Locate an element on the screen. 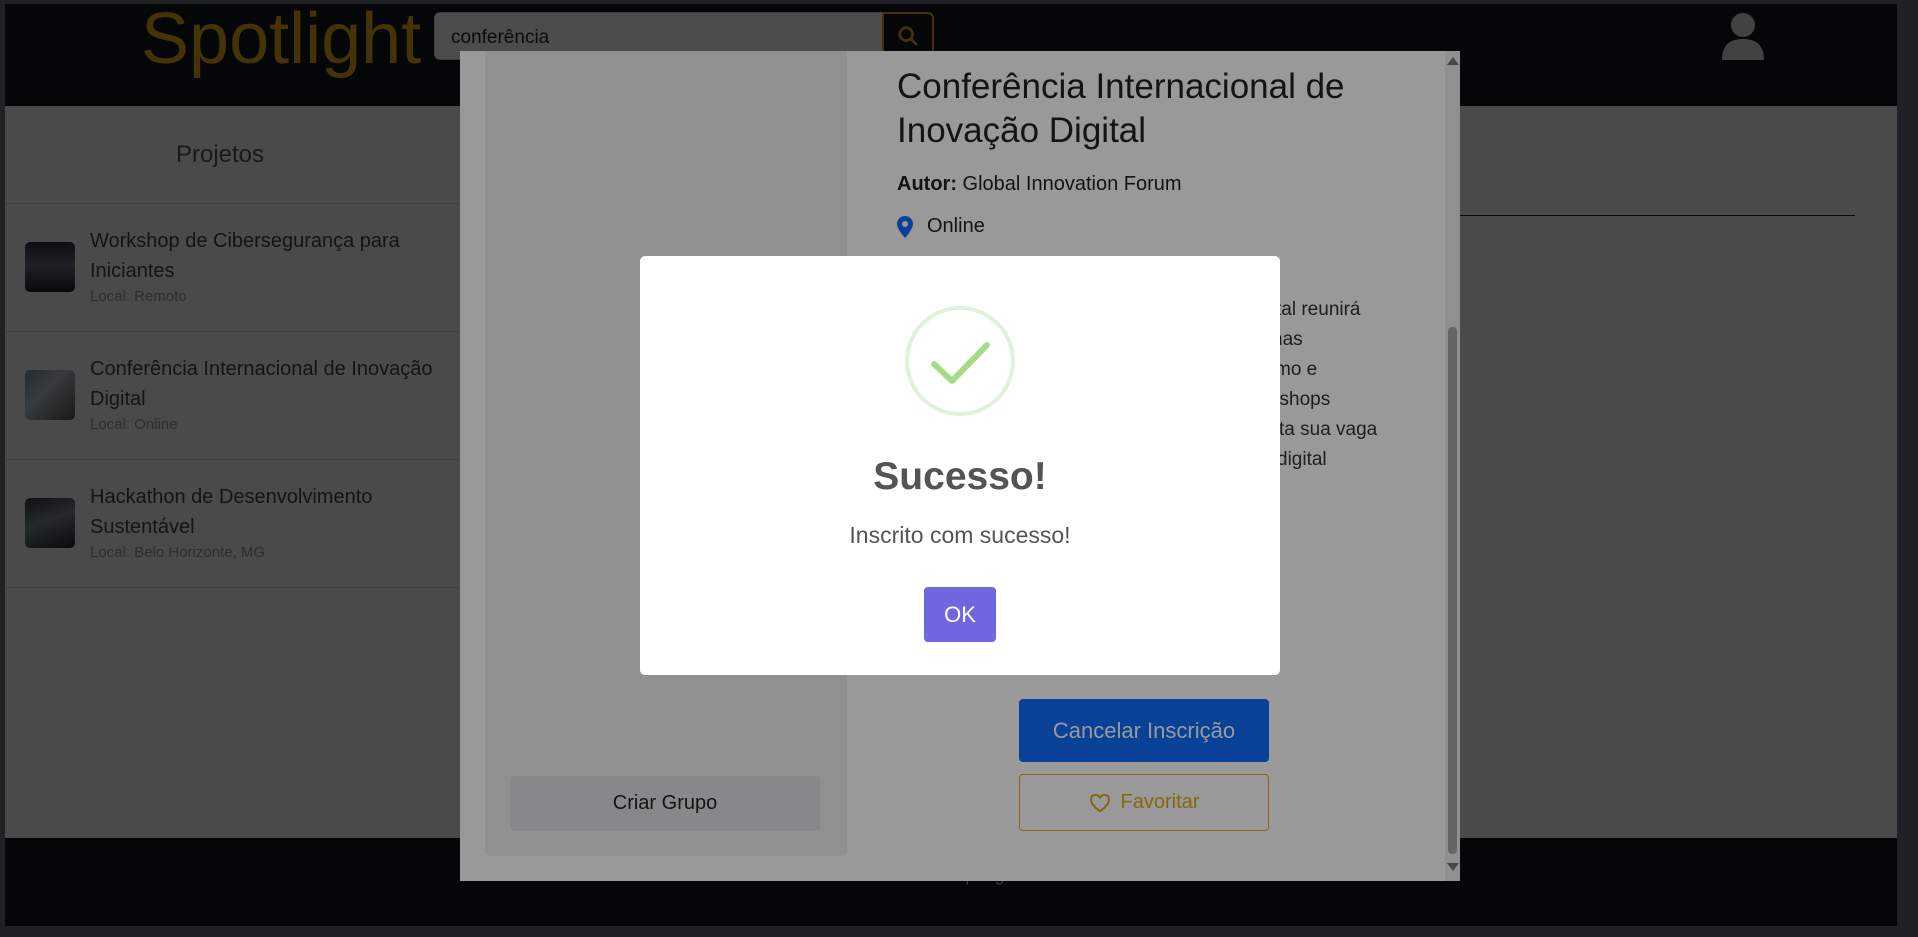 The width and height of the screenshot is (1918, 937). checkmark-icon is located at coordinates (960, 363).